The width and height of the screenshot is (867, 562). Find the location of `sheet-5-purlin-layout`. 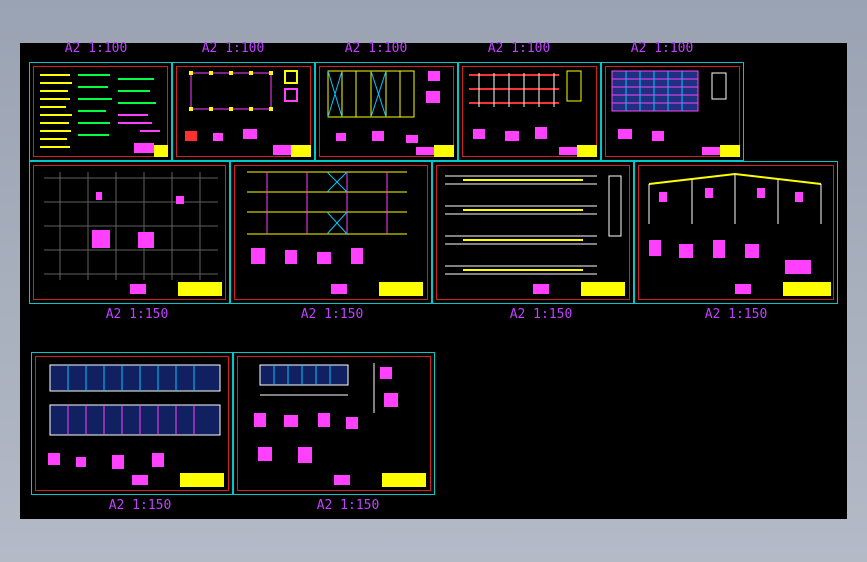

sheet-5-purlin-layout is located at coordinates (672, 111).